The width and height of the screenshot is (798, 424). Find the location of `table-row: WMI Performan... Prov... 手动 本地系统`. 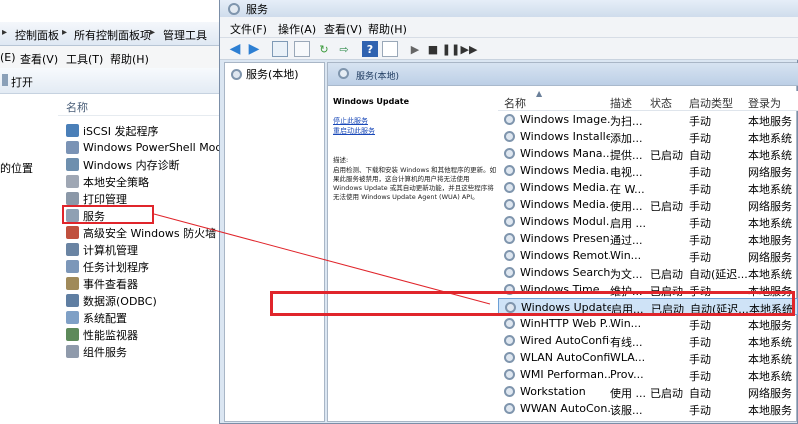

table-row: WMI Performan... Prov... 手动 本地系统 is located at coordinates (648, 374).